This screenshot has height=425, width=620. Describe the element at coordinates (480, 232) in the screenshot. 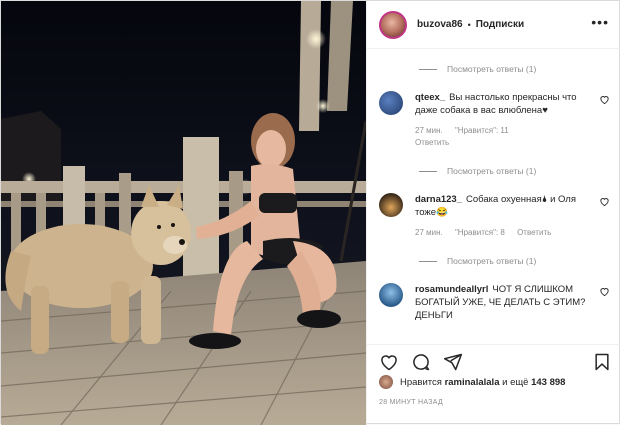

I see `comment-likes: "Нравится": 8` at that location.